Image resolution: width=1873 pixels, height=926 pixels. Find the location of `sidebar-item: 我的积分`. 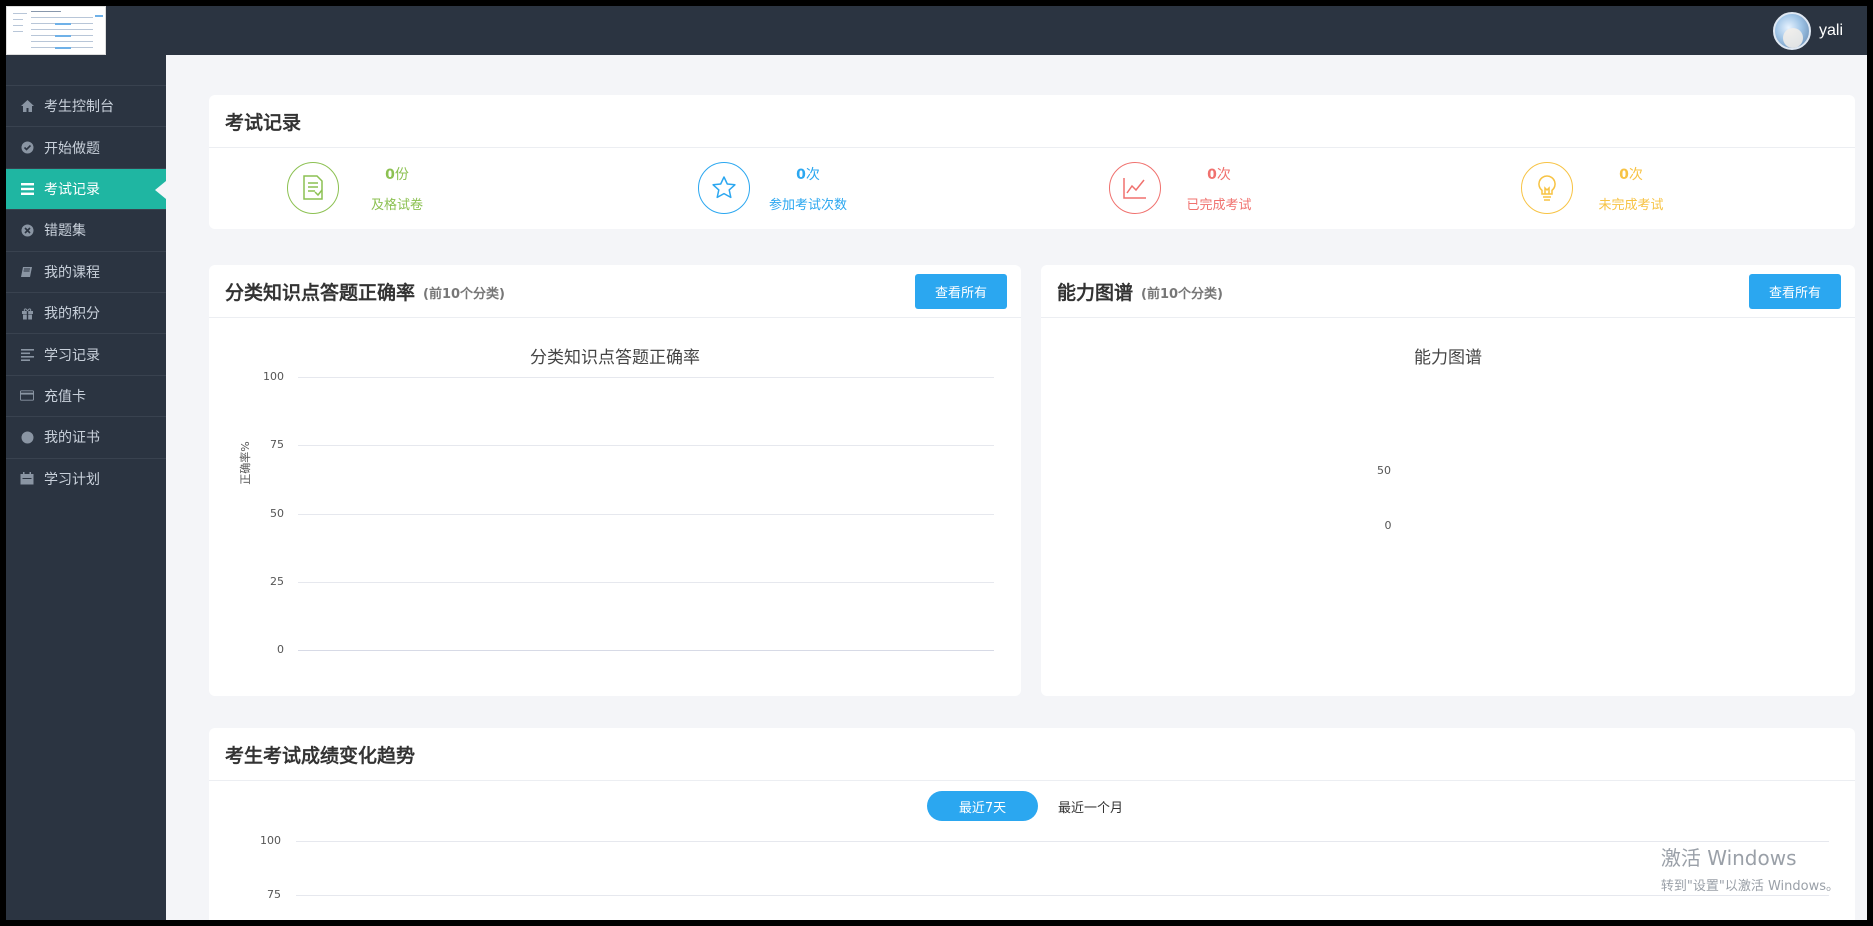

sidebar-item: 我的积分 is located at coordinates (86, 312).